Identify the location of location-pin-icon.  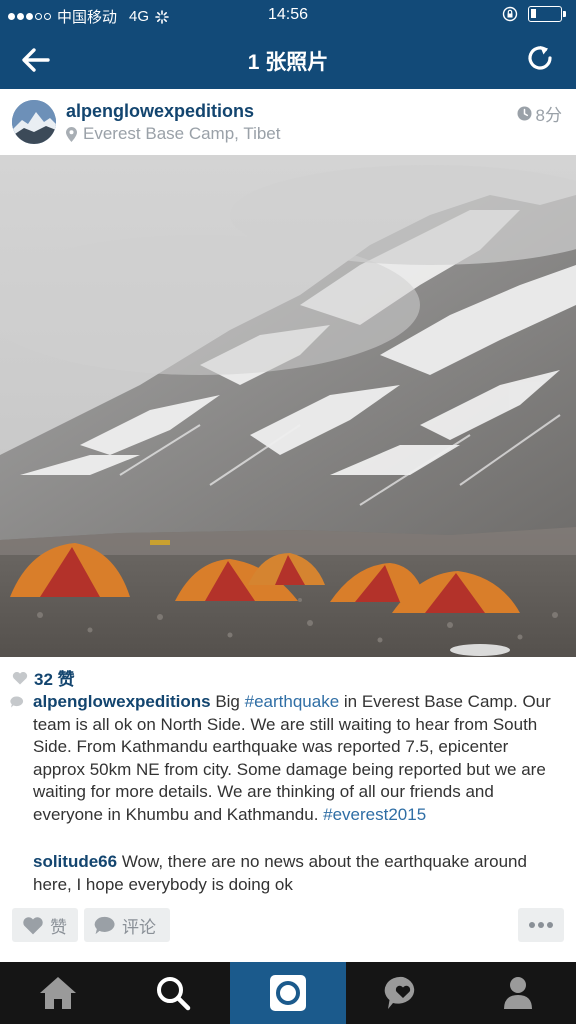
(71, 134).